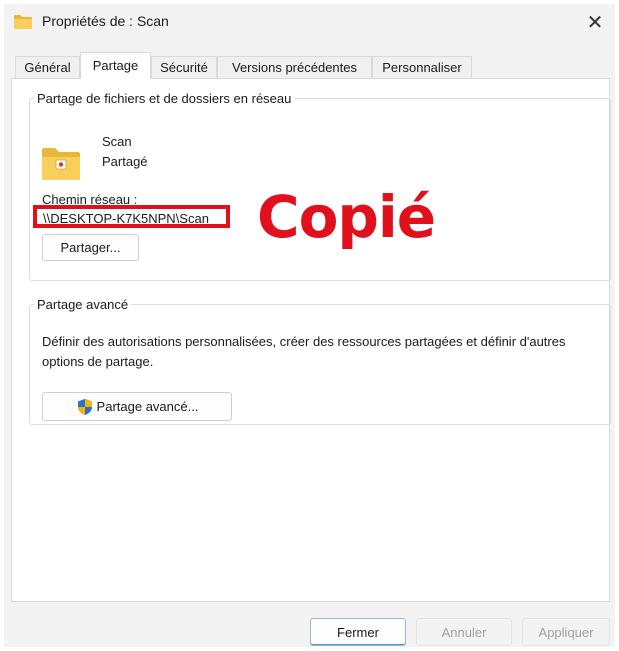  I want to click on title-bar: Propriétés de : Scan ✕, so click(309, 21).